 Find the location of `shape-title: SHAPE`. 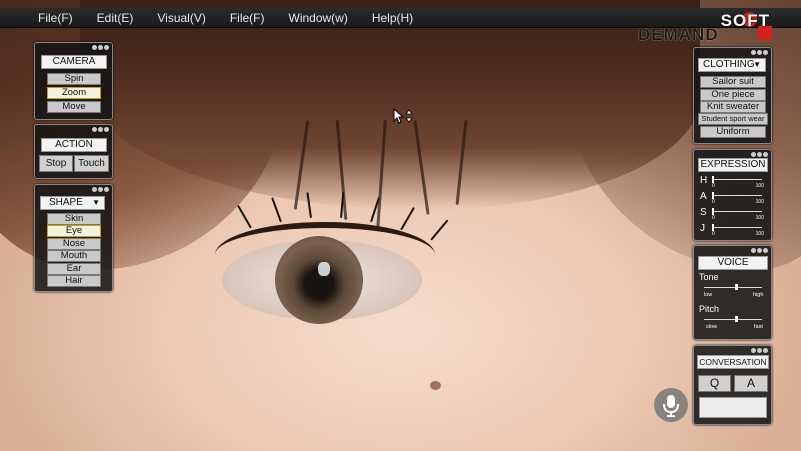

shape-title: SHAPE is located at coordinates (66, 202).